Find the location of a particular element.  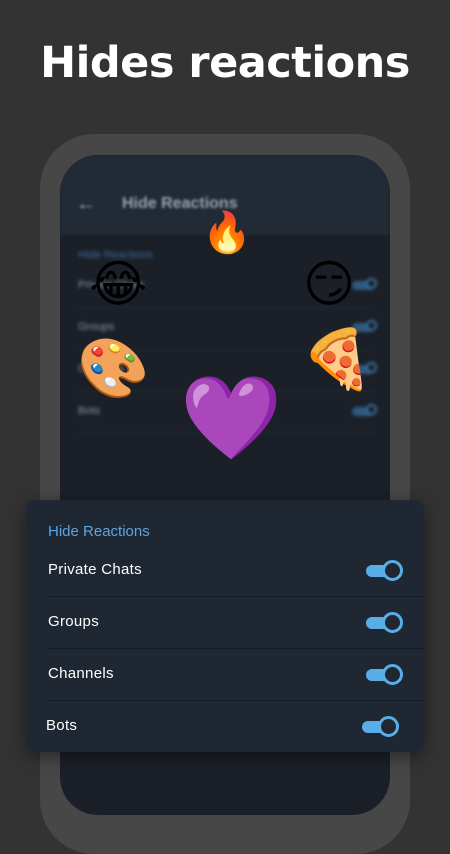

bots-toggle is located at coordinates (380, 726).